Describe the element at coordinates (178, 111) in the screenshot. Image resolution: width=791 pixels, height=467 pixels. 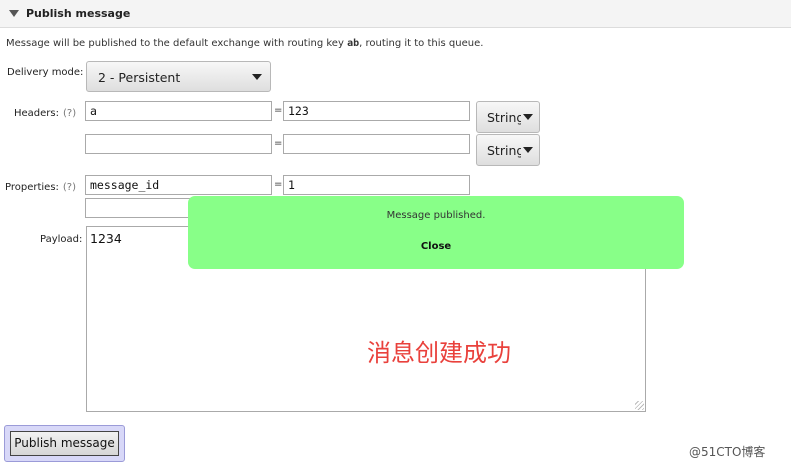
I see `header-key-input-1: a` at that location.